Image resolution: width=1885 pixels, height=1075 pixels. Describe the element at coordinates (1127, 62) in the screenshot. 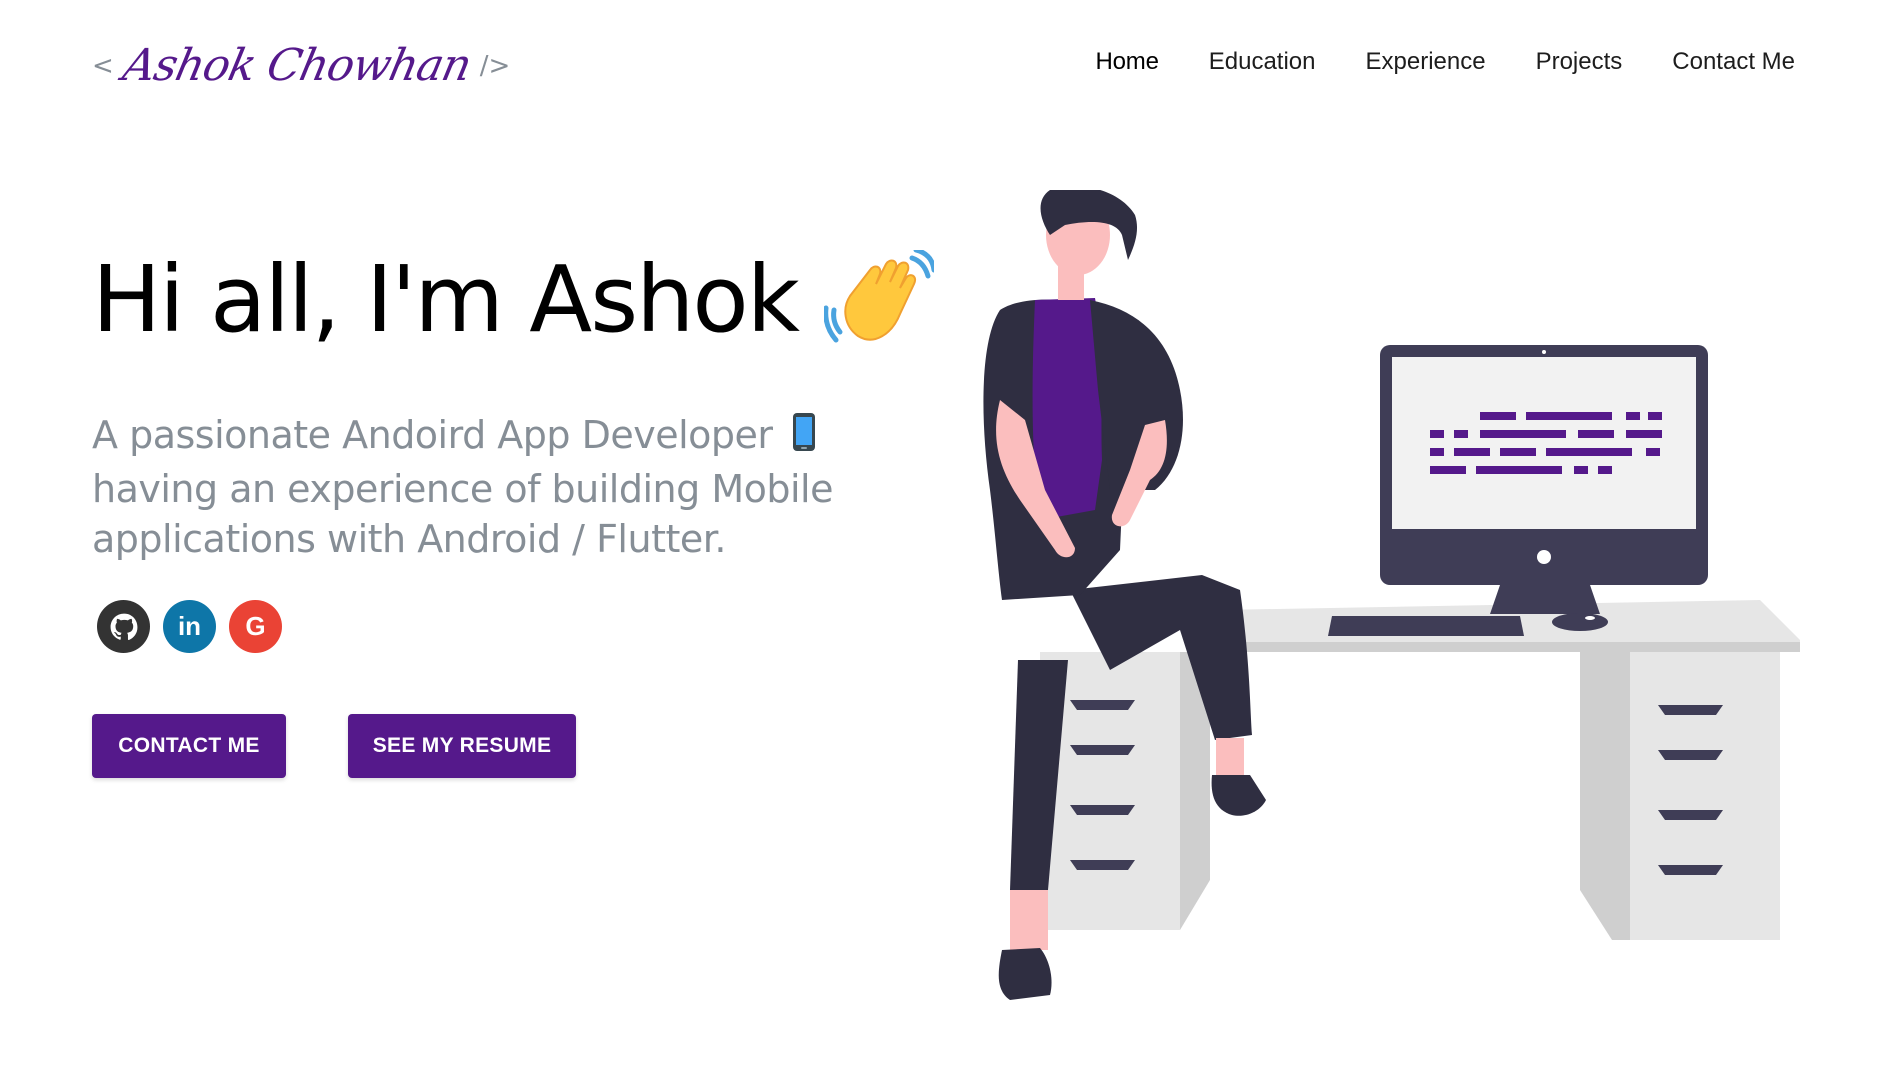

I see `nav-home: Home` at that location.